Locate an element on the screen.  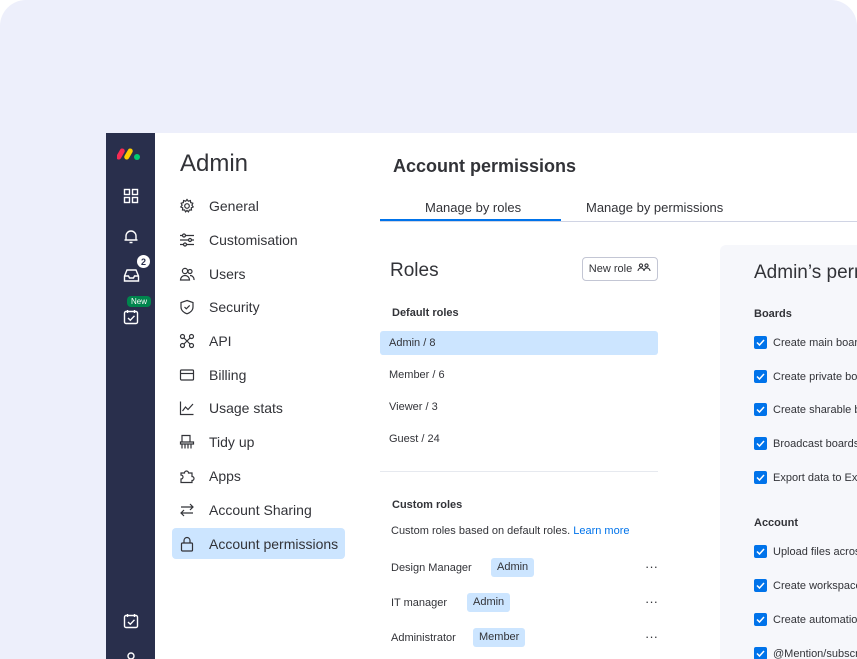
users-icon is located at coordinates (187, 274).